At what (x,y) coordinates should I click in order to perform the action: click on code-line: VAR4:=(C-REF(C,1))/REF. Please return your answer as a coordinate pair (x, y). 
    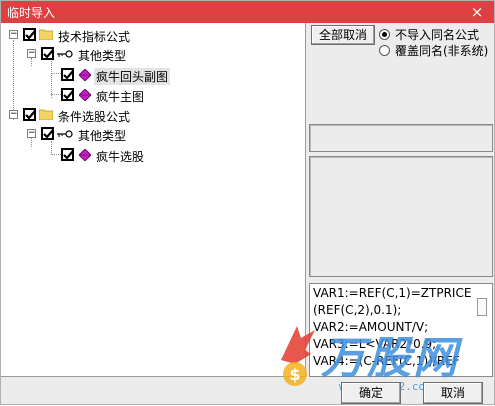
    Looking at the image, I should click on (386, 361).